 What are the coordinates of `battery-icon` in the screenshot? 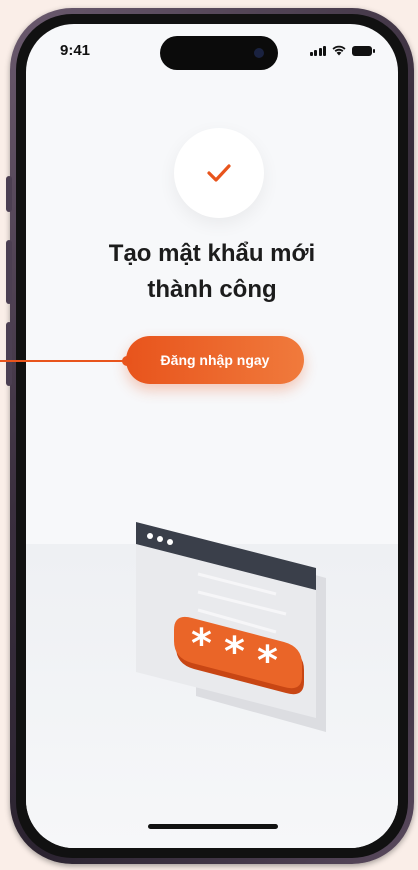 It's located at (363, 51).